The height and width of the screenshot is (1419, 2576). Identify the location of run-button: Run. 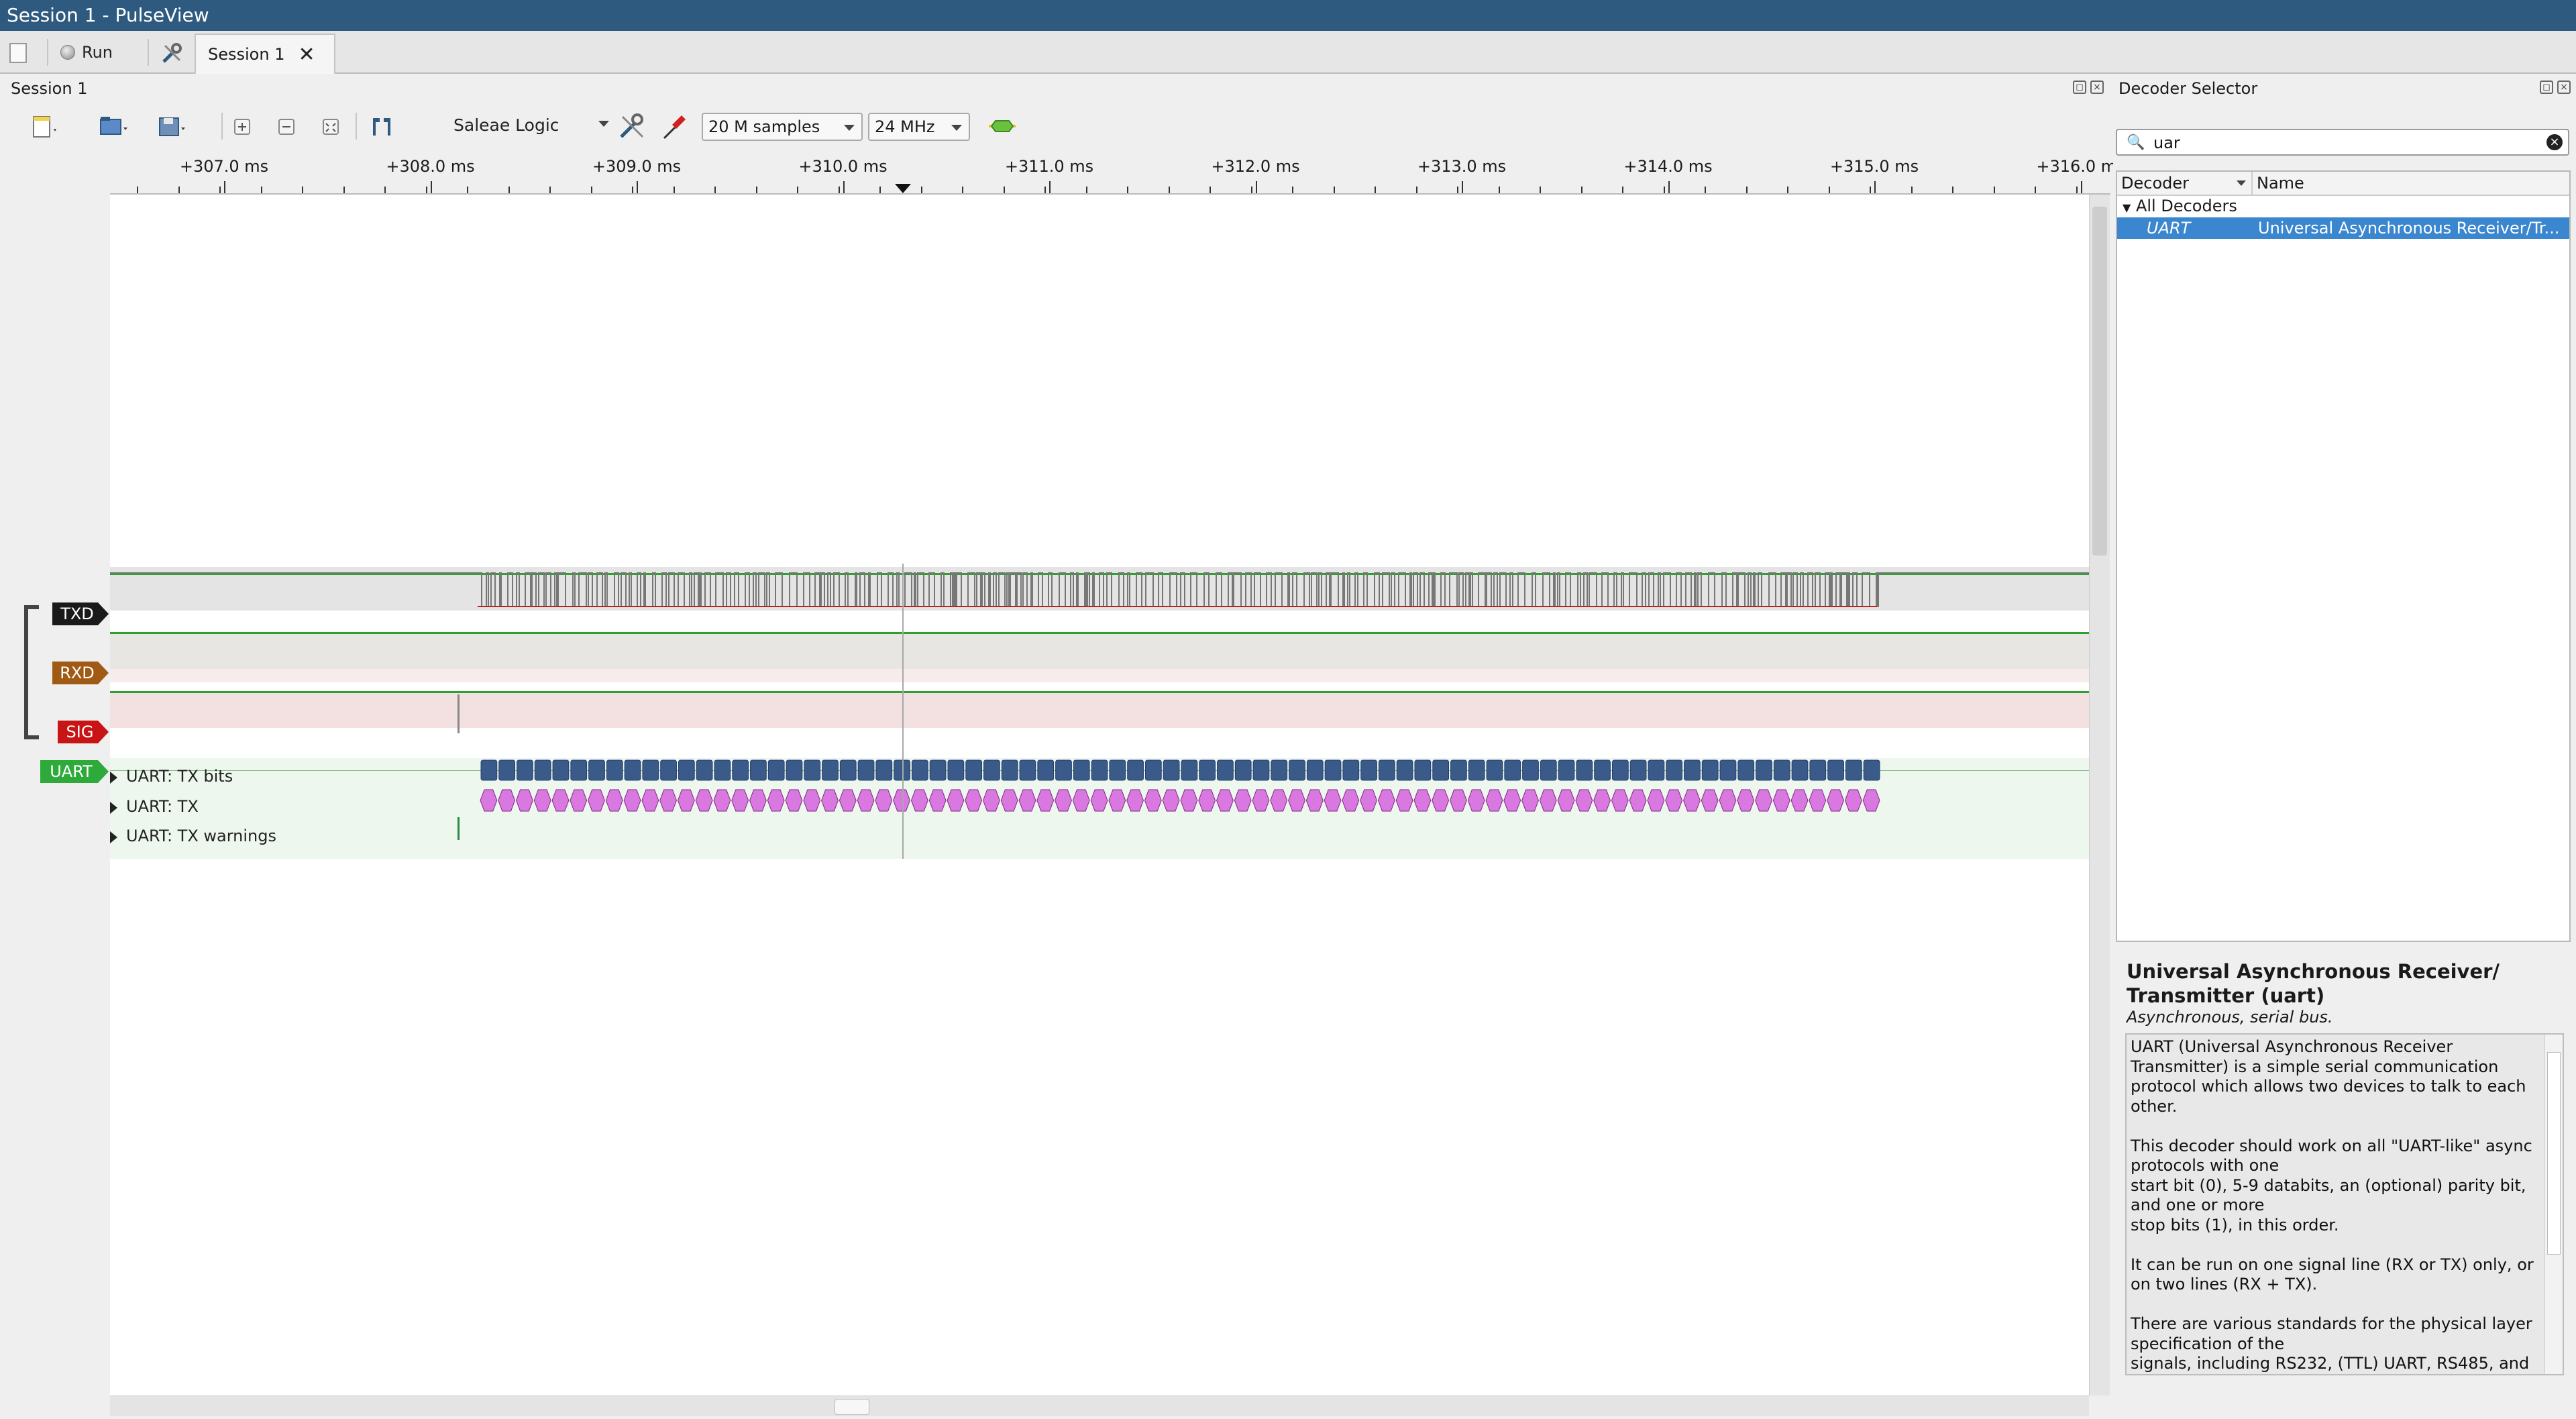
(86, 52).